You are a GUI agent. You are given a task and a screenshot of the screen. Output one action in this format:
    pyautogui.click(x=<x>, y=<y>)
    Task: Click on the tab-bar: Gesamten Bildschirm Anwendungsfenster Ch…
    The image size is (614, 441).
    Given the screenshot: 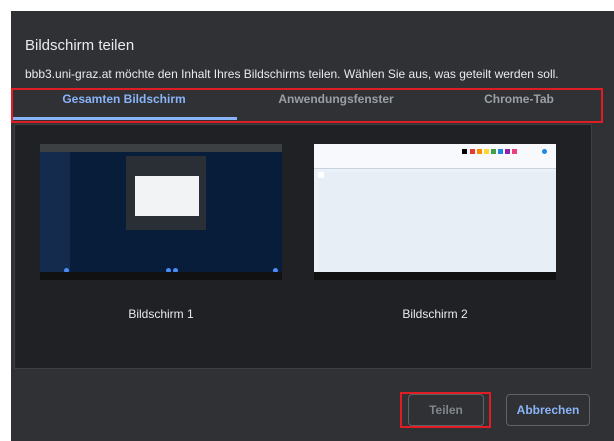 What is the action you would take?
    pyautogui.click(x=307, y=100)
    